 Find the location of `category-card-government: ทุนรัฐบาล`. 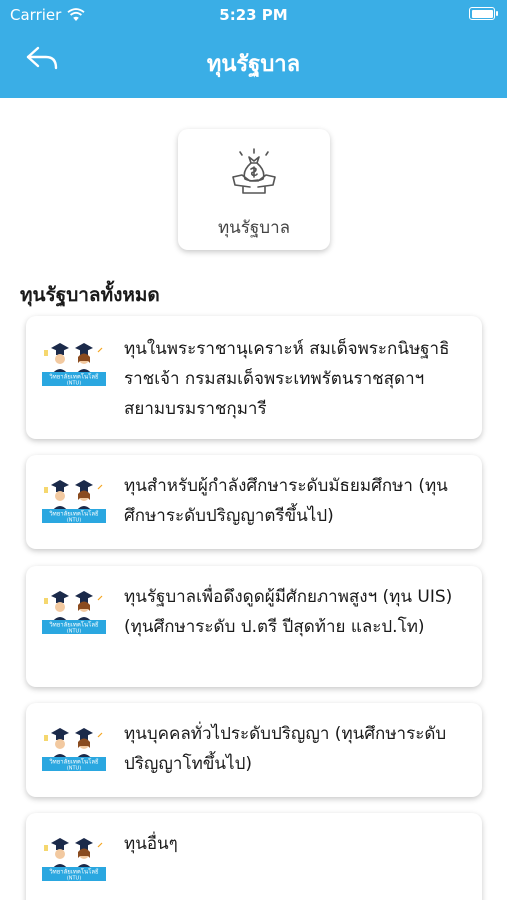

category-card-government: ทุนรัฐบาล is located at coordinates (254, 189).